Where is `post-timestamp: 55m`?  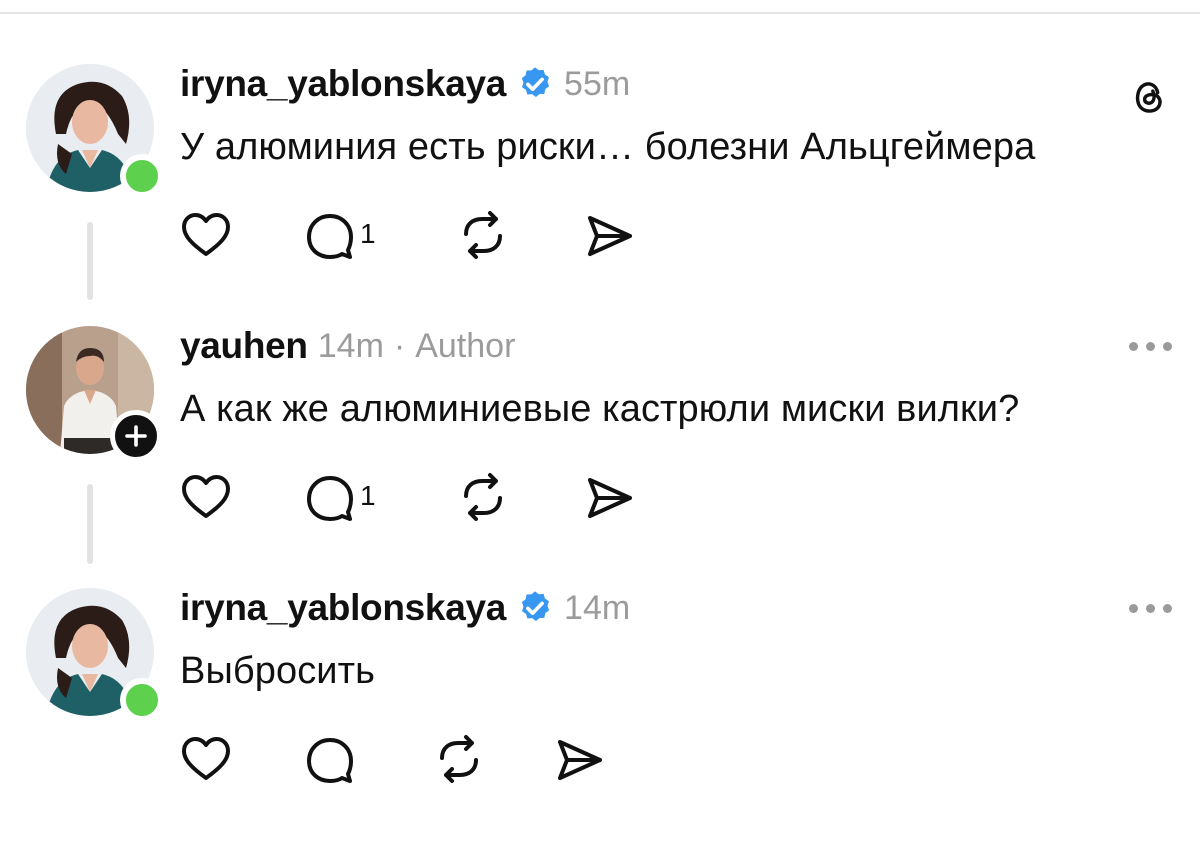 post-timestamp: 55m is located at coordinates (597, 83).